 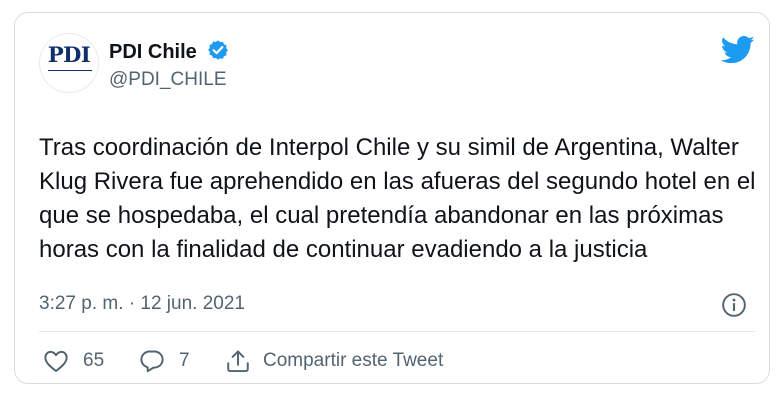 What do you see at coordinates (218, 50) in the screenshot?
I see `verified-badge-icon` at bounding box center [218, 50].